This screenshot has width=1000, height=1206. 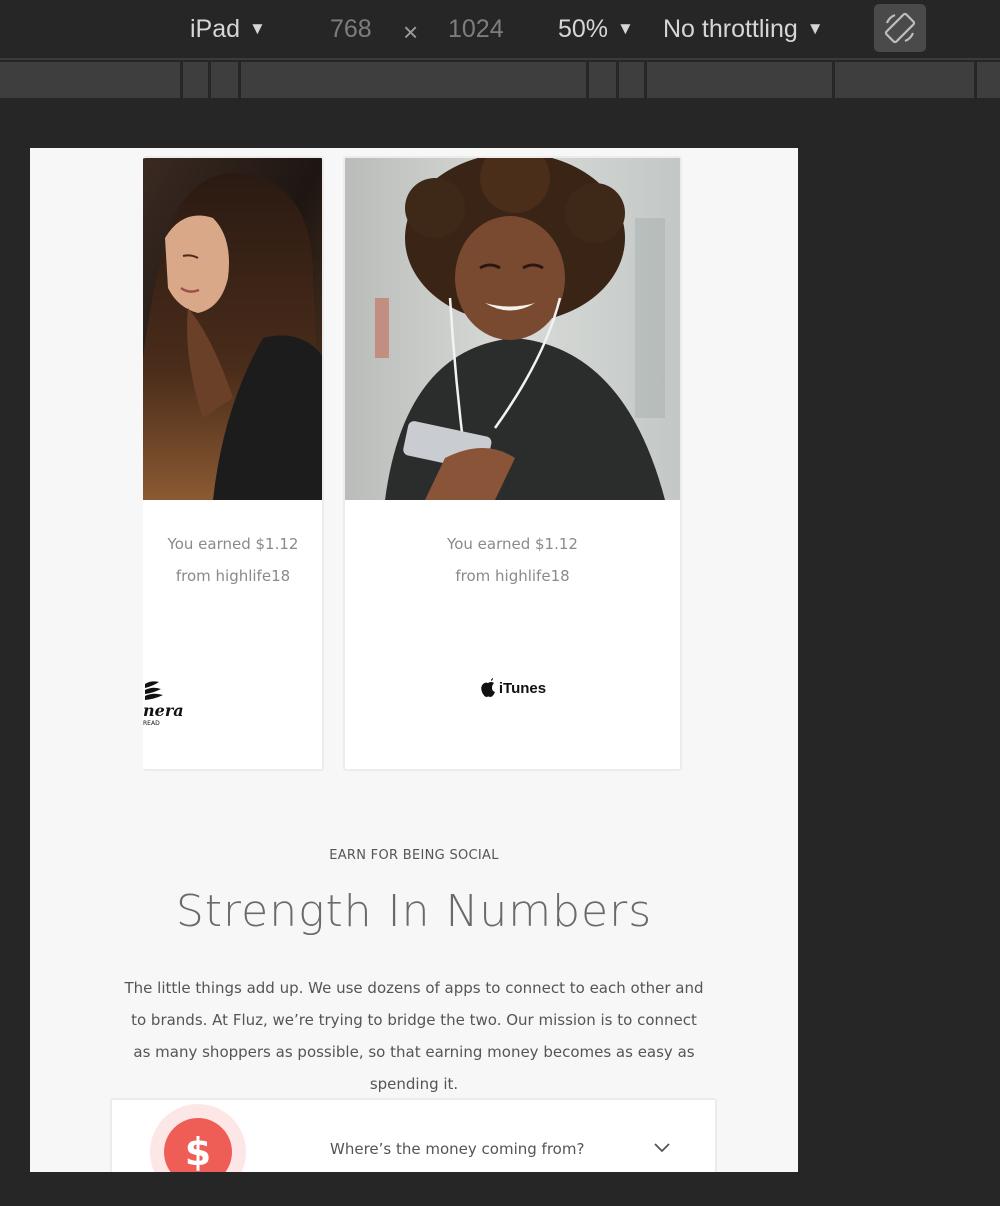 I want to click on section-title: Strength In Numbers, so click(x=414, y=911).